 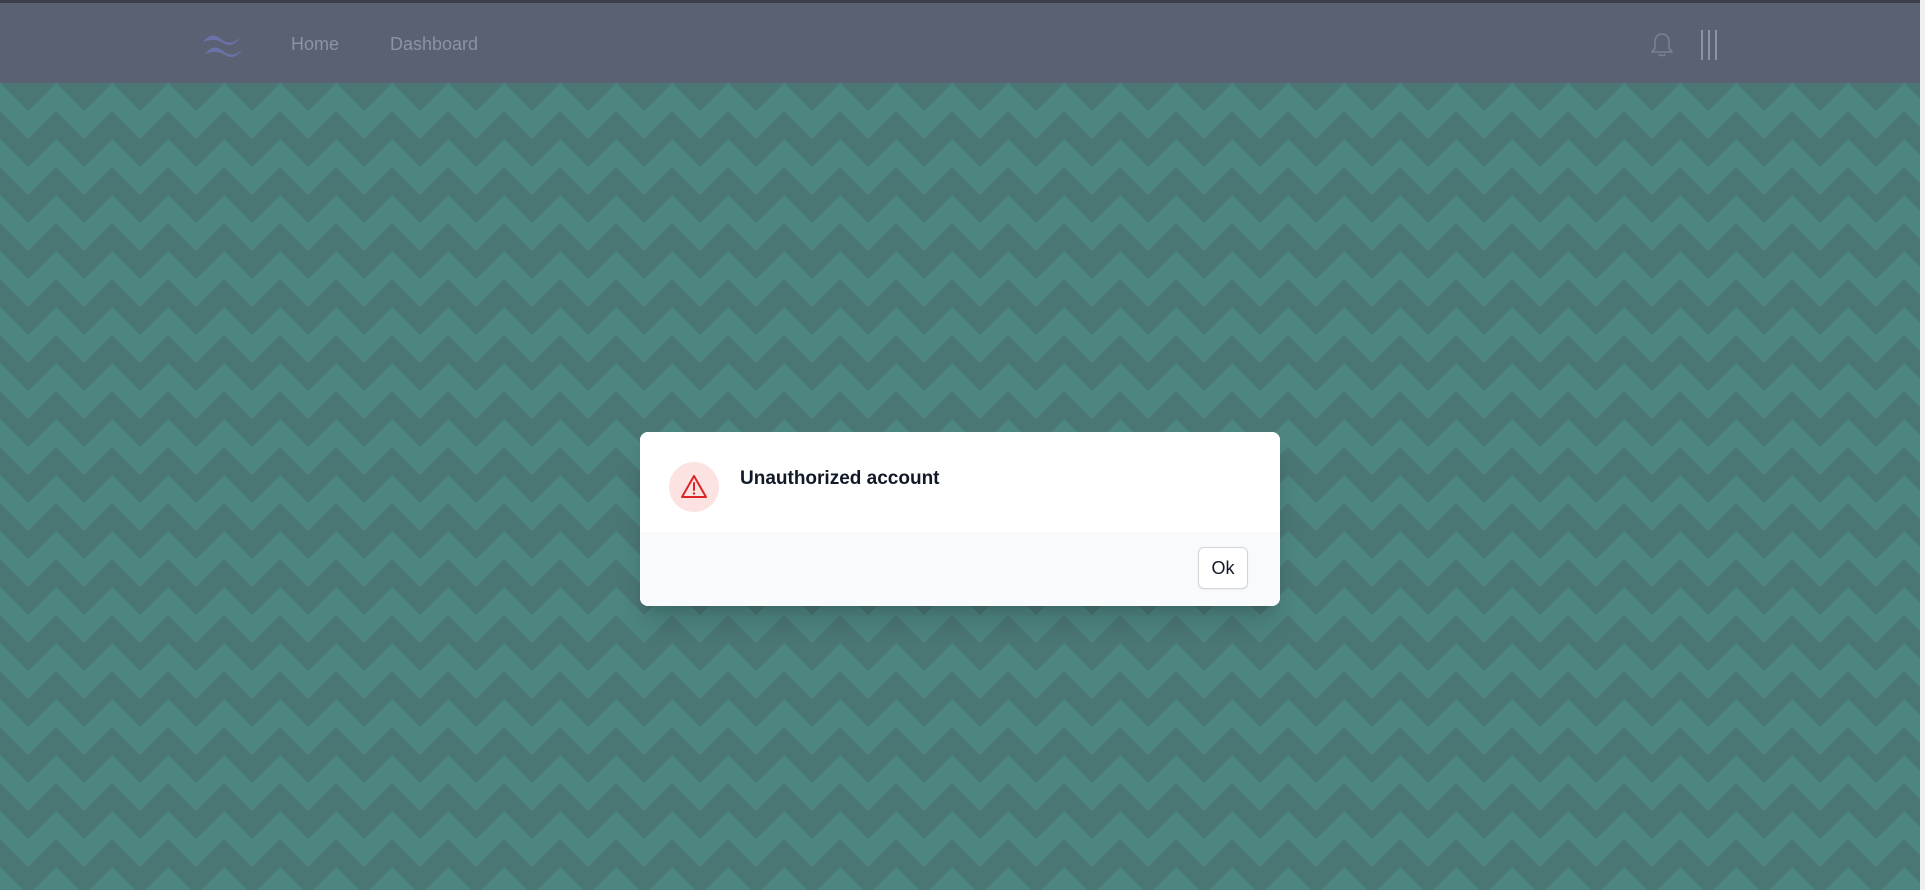 What do you see at coordinates (960, 569) in the screenshot?
I see `dialog-footer: Ok` at bounding box center [960, 569].